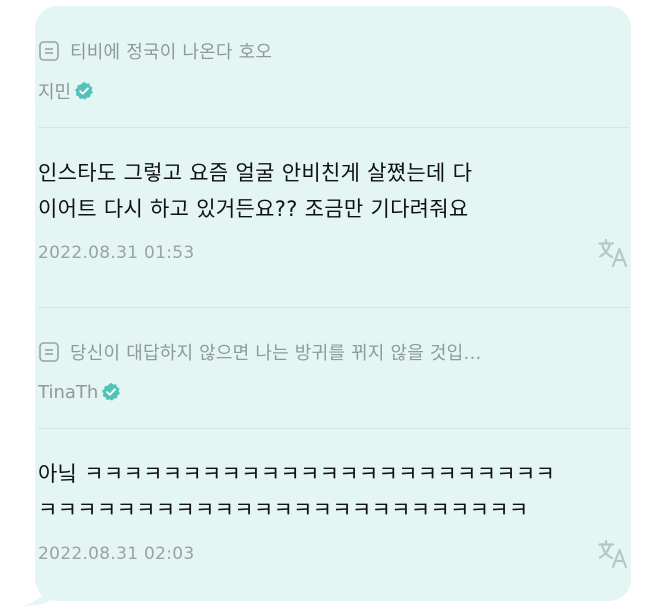 This screenshot has height=607, width=666. Describe the element at coordinates (334, 307) in the screenshot. I see `message-separator` at that location.